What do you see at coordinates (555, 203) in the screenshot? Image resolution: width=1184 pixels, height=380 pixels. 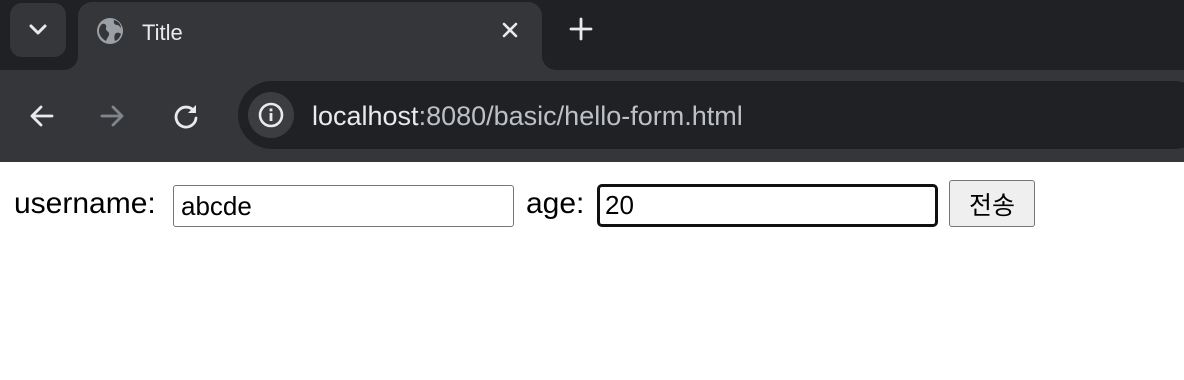 I see `age-label: age:` at bounding box center [555, 203].